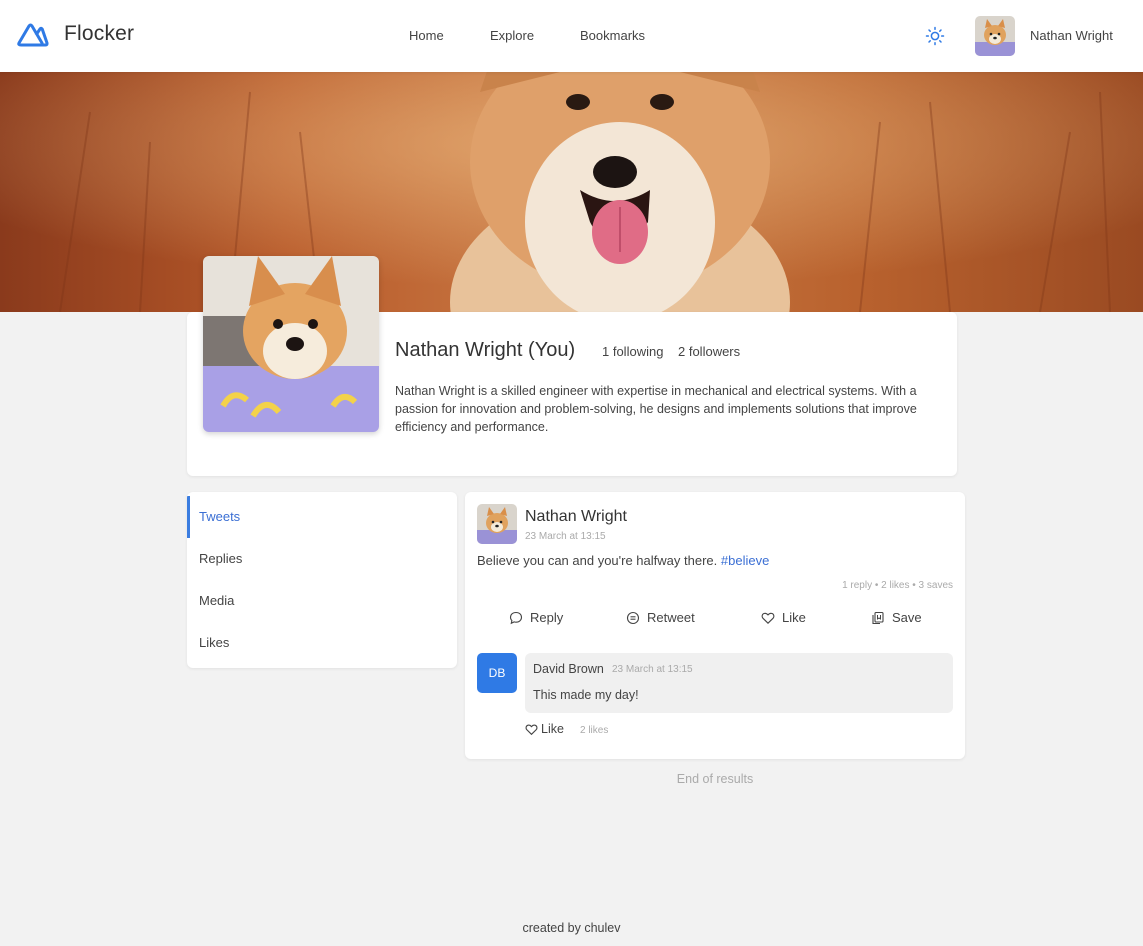 This screenshot has height=946, width=1143. What do you see at coordinates (1071, 35) in the screenshot?
I see `header-username: Nathan Wright` at bounding box center [1071, 35].